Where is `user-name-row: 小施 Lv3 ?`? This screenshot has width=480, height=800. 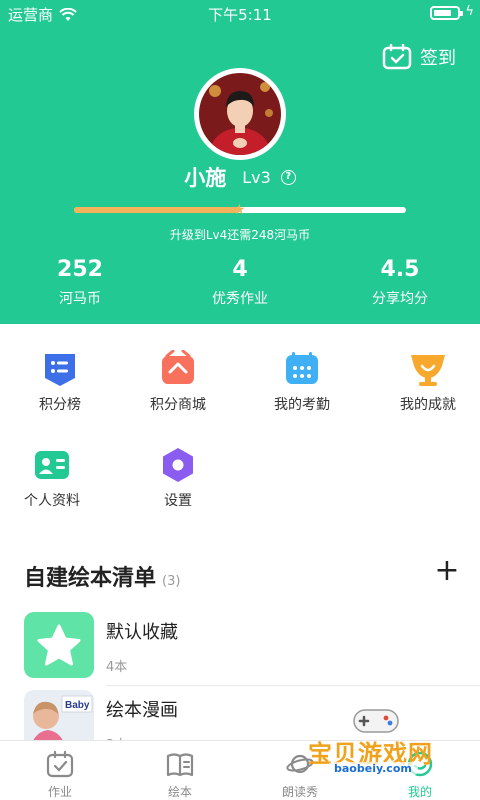 user-name-row: 小施 Lv3 ? is located at coordinates (240, 177).